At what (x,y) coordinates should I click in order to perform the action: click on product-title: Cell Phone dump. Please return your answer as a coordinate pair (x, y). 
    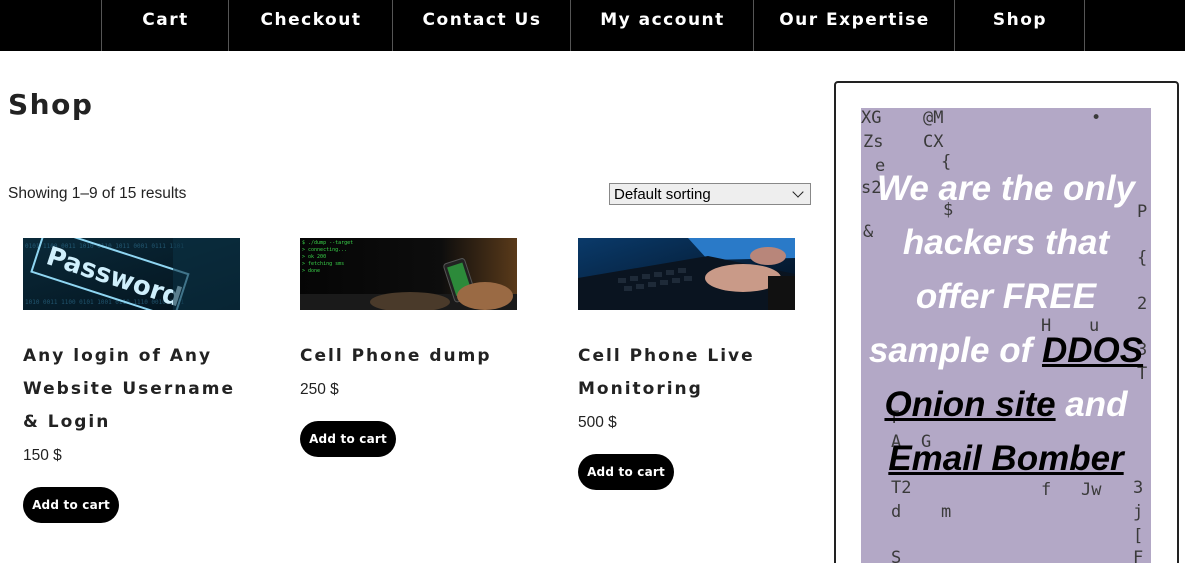
    Looking at the image, I should click on (408, 356).